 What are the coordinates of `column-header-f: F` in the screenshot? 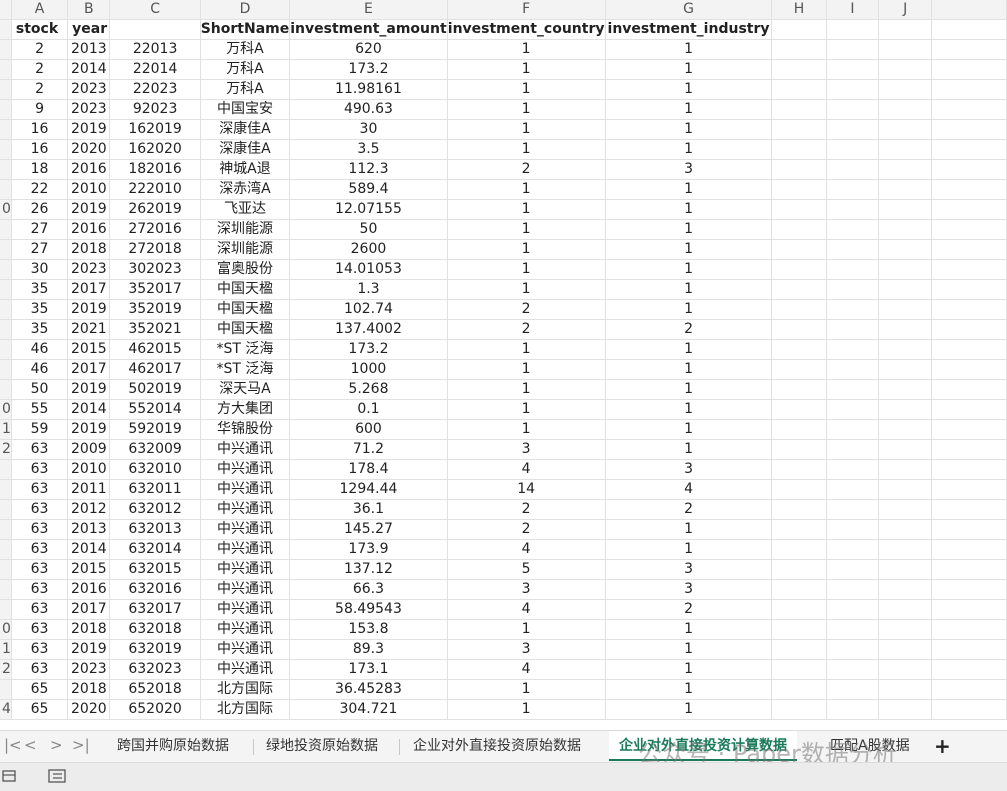 It's located at (526, 10).